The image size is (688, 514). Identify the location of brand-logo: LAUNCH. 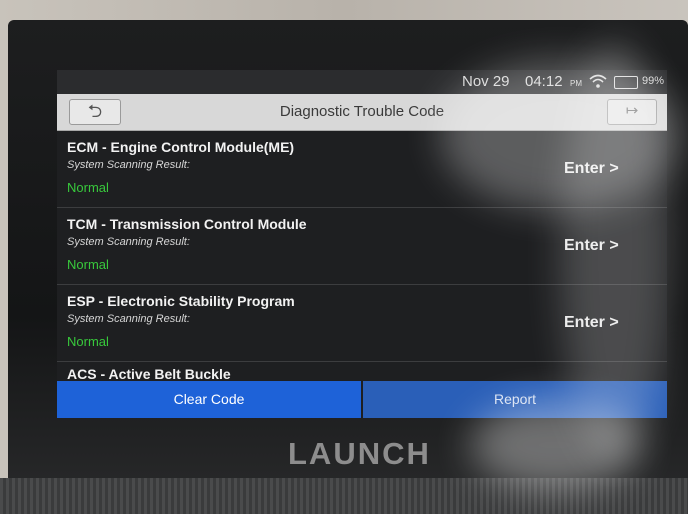
(359, 453).